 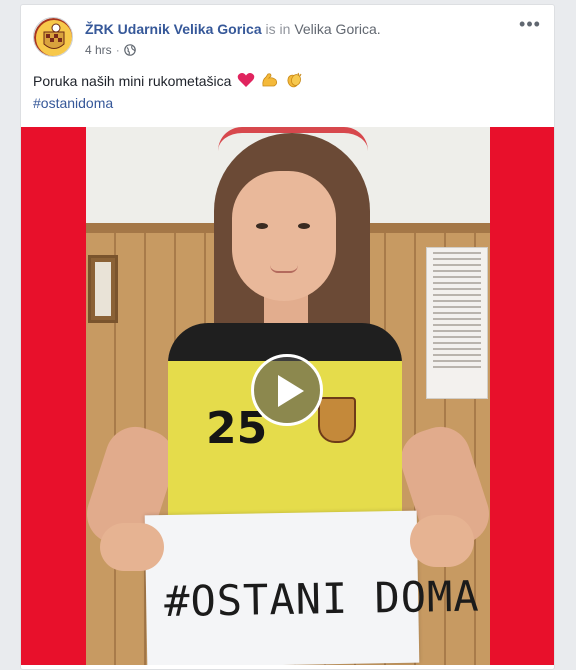 I want to click on player-left-hand, so click(x=132, y=547).